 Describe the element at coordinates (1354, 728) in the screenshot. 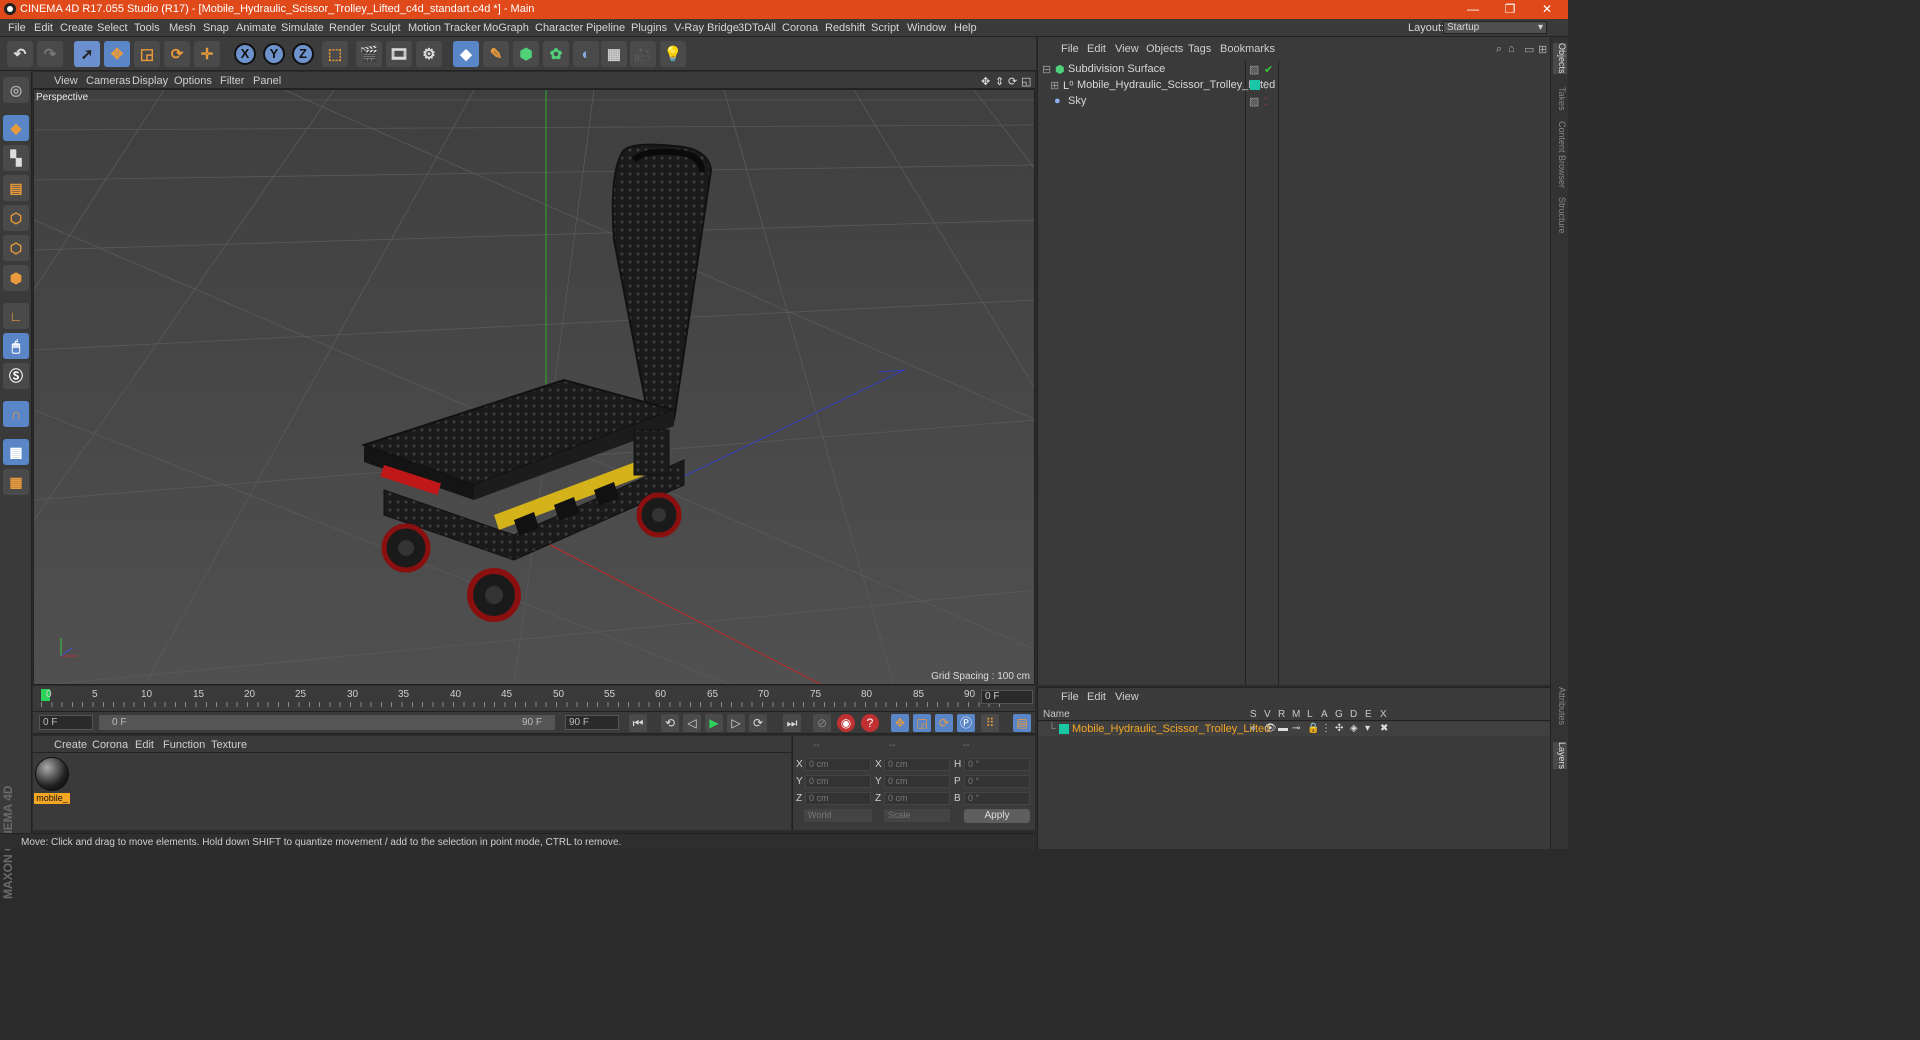

I see `deformer-toggle-icon: ◈` at that location.